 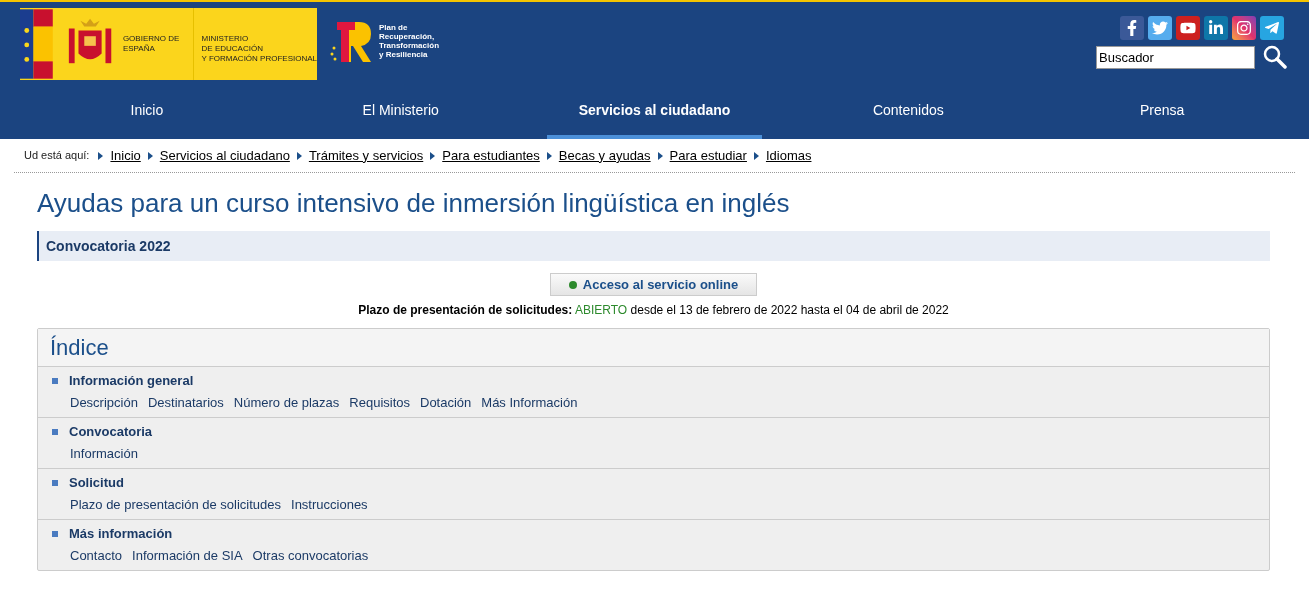 I want to click on youtube-icon, so click(x=1188, y=28).